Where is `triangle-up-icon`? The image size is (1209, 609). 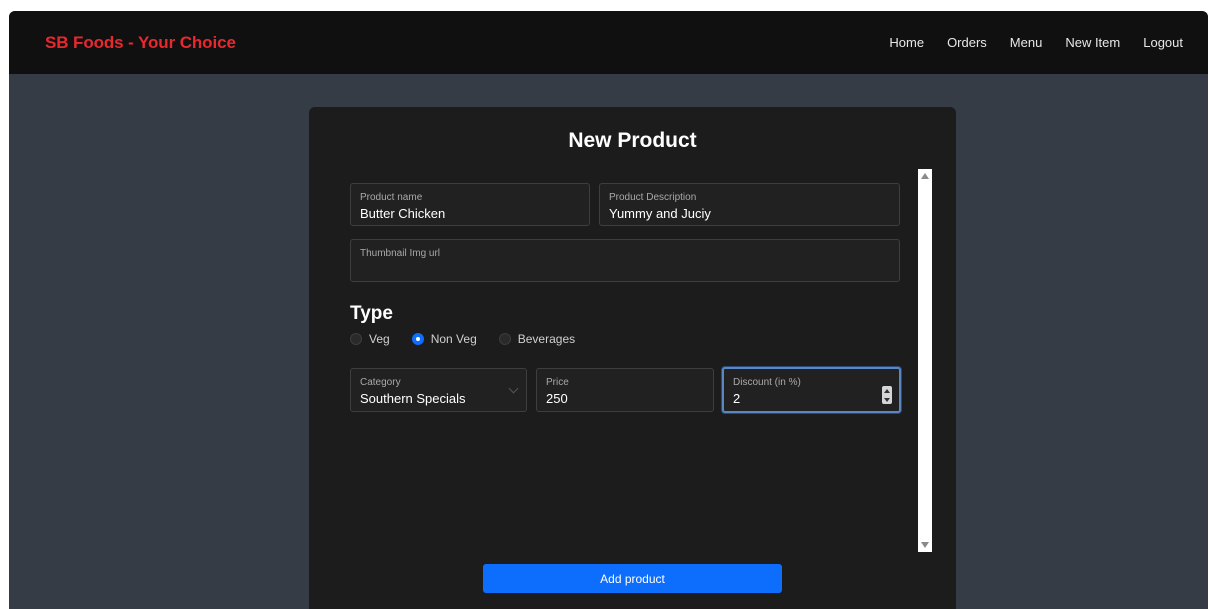
triangle-up-icon is located at coordinates (925, 176).